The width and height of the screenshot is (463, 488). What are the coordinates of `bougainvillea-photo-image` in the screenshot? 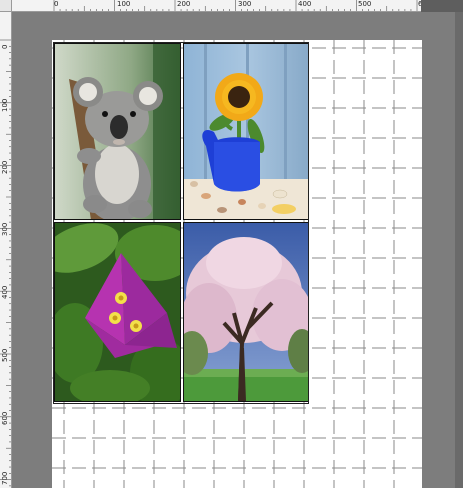 It's located at (117, 312).